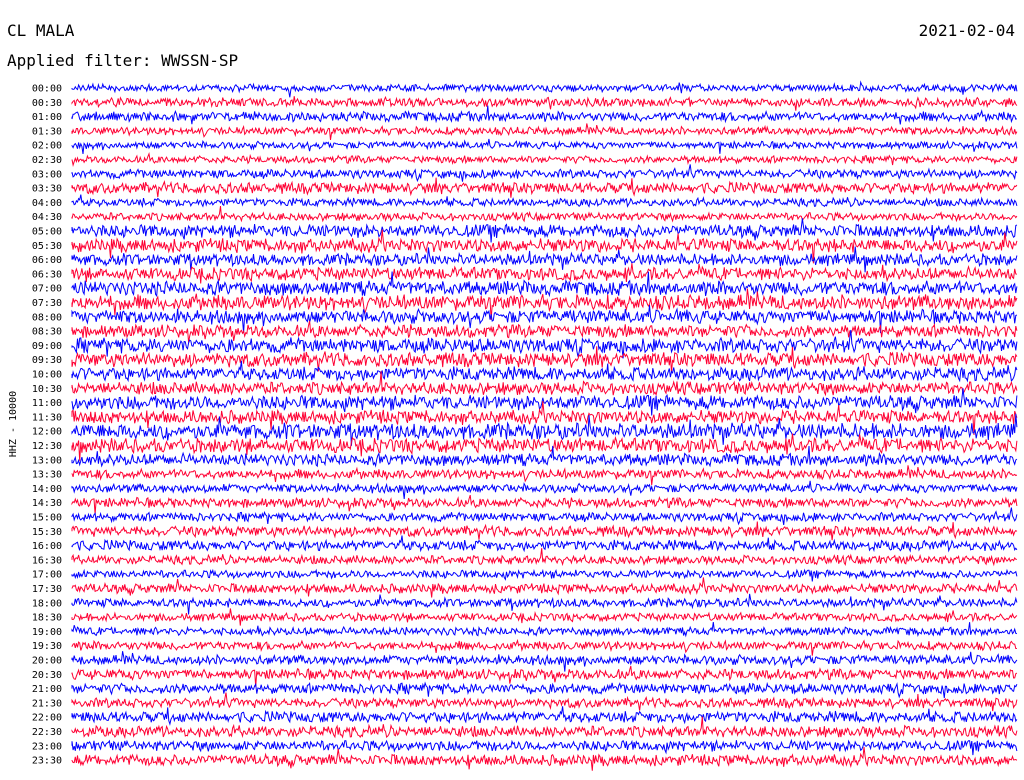  I want to click on hour-label: 13:00, so click(47, 460).